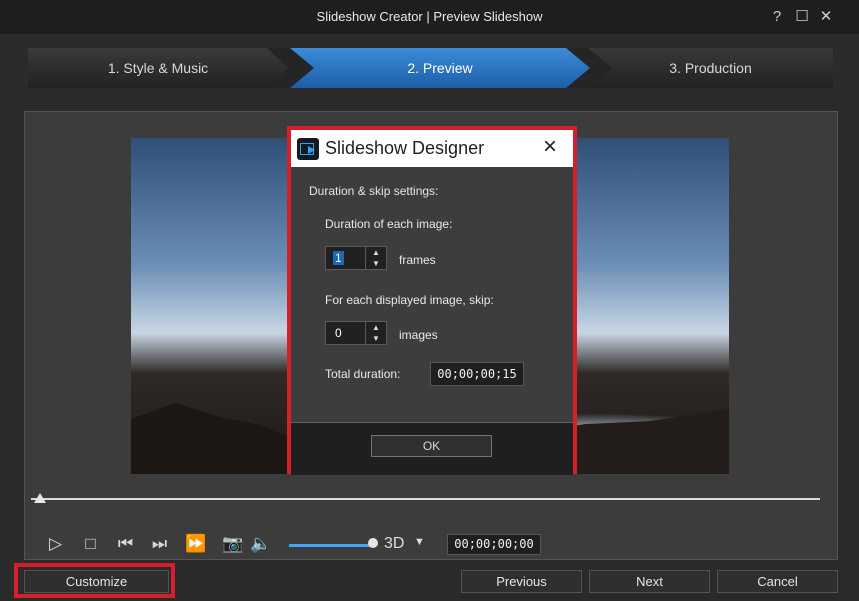 This screenshot has width=859, height=601. What do you see at coordinates (440, 68) in the screenshot?
I see `step-preview: 2. Preview` at bounding box center [440, 68].